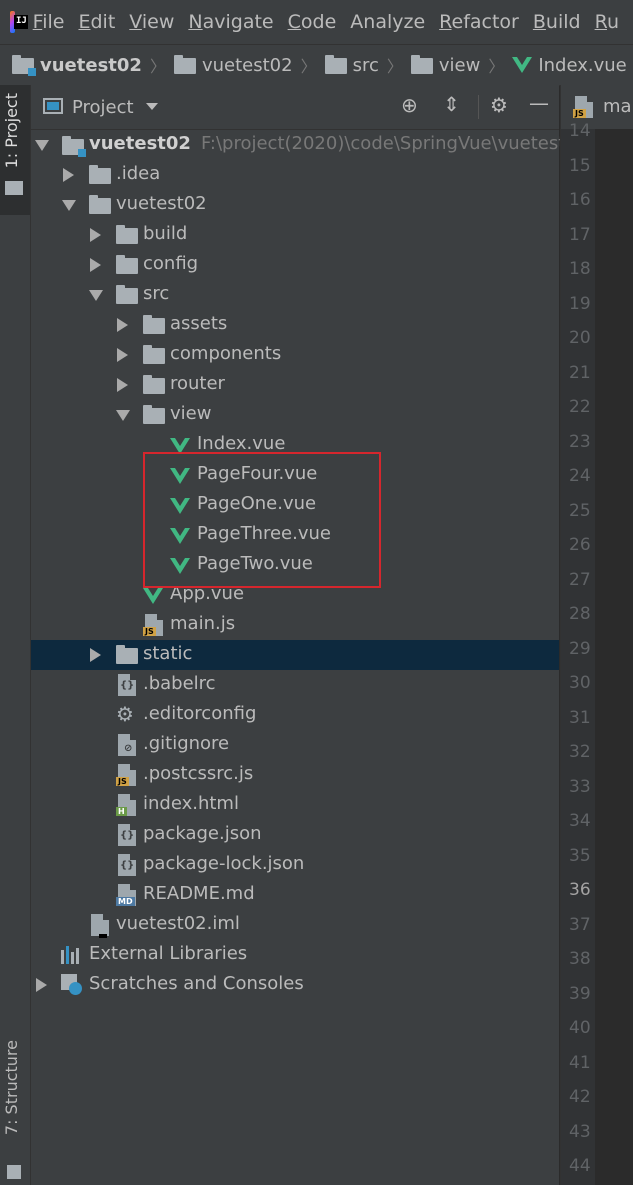 This screenshot has width=633, height=1185. I want to click on tree-item-view: view, so click(295, 415).